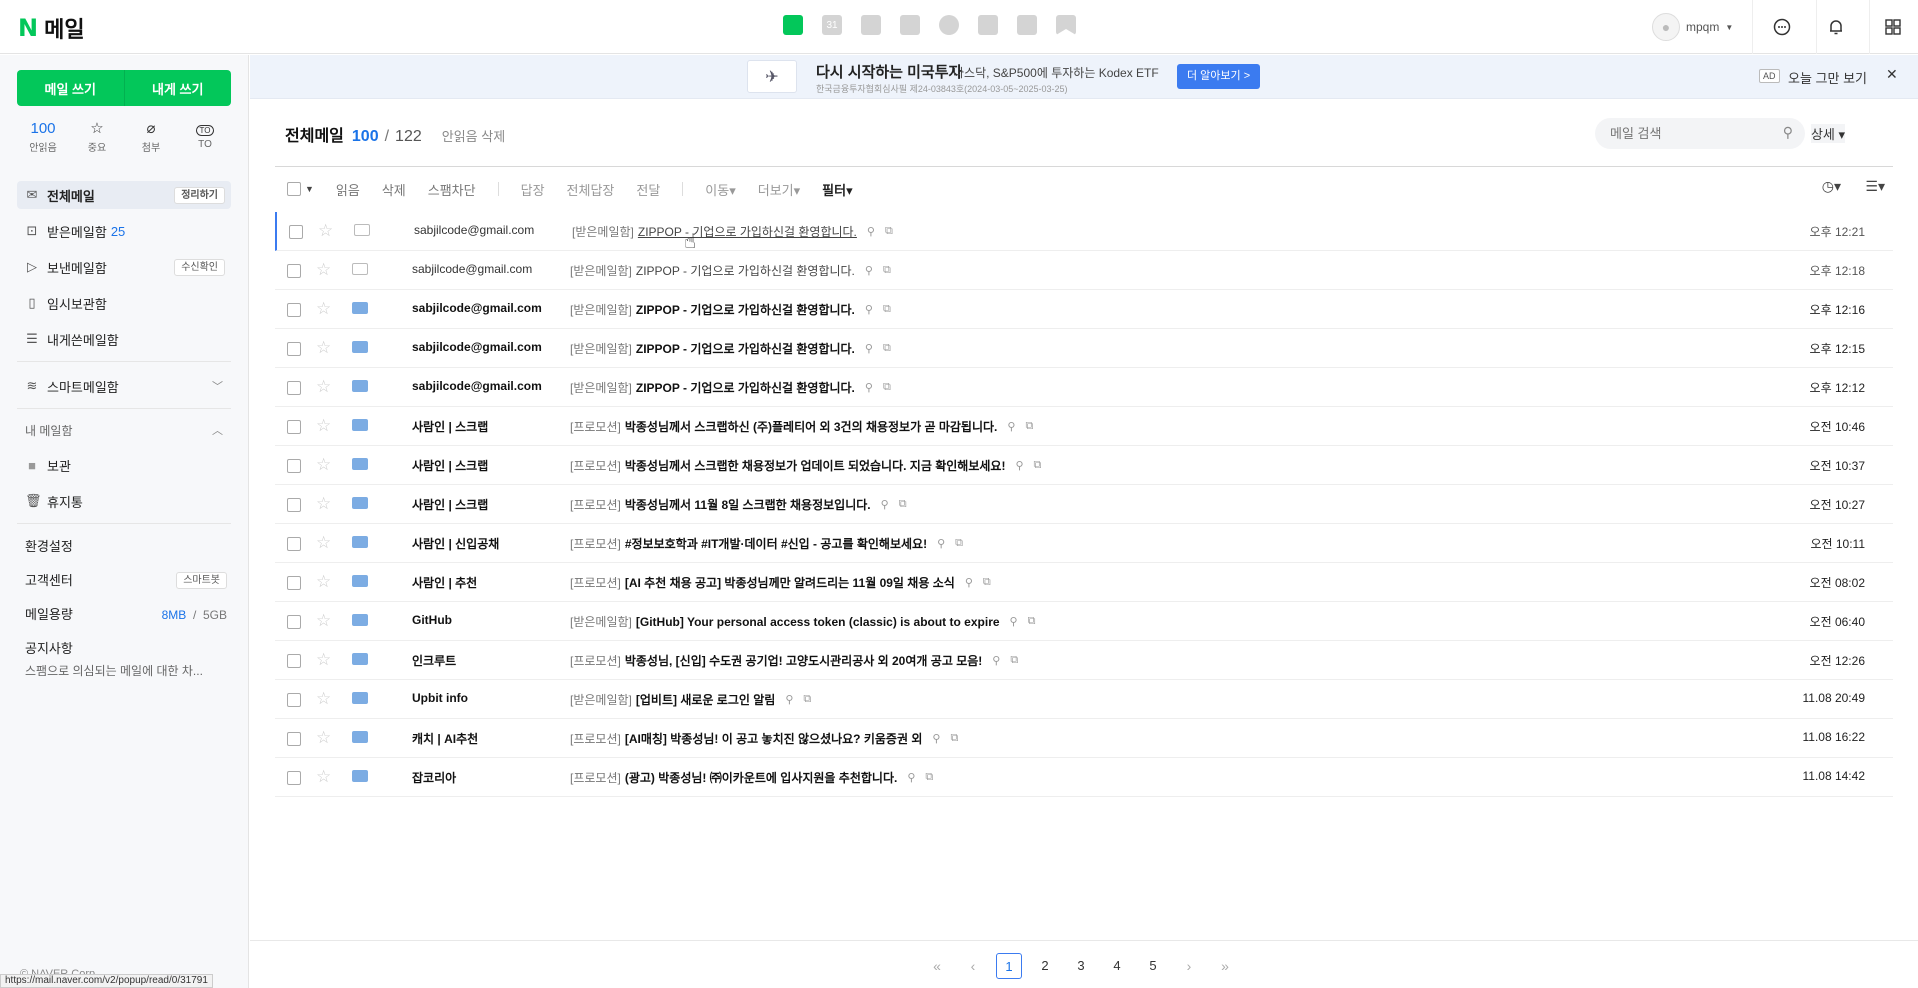 Image resolution: width=1918 pixels, height=988 pixels. What do you see at coordinates (487, 620) in the screenshot?
I see `mail-sender: GitHub` at bounding box center [487, 620].